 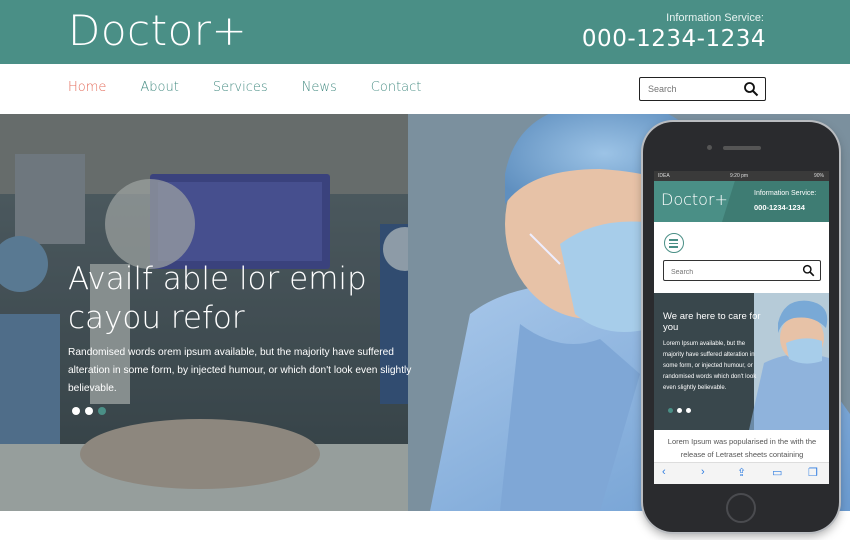 I want to click on share-icon: ⇪, so click(x=741, y=472).